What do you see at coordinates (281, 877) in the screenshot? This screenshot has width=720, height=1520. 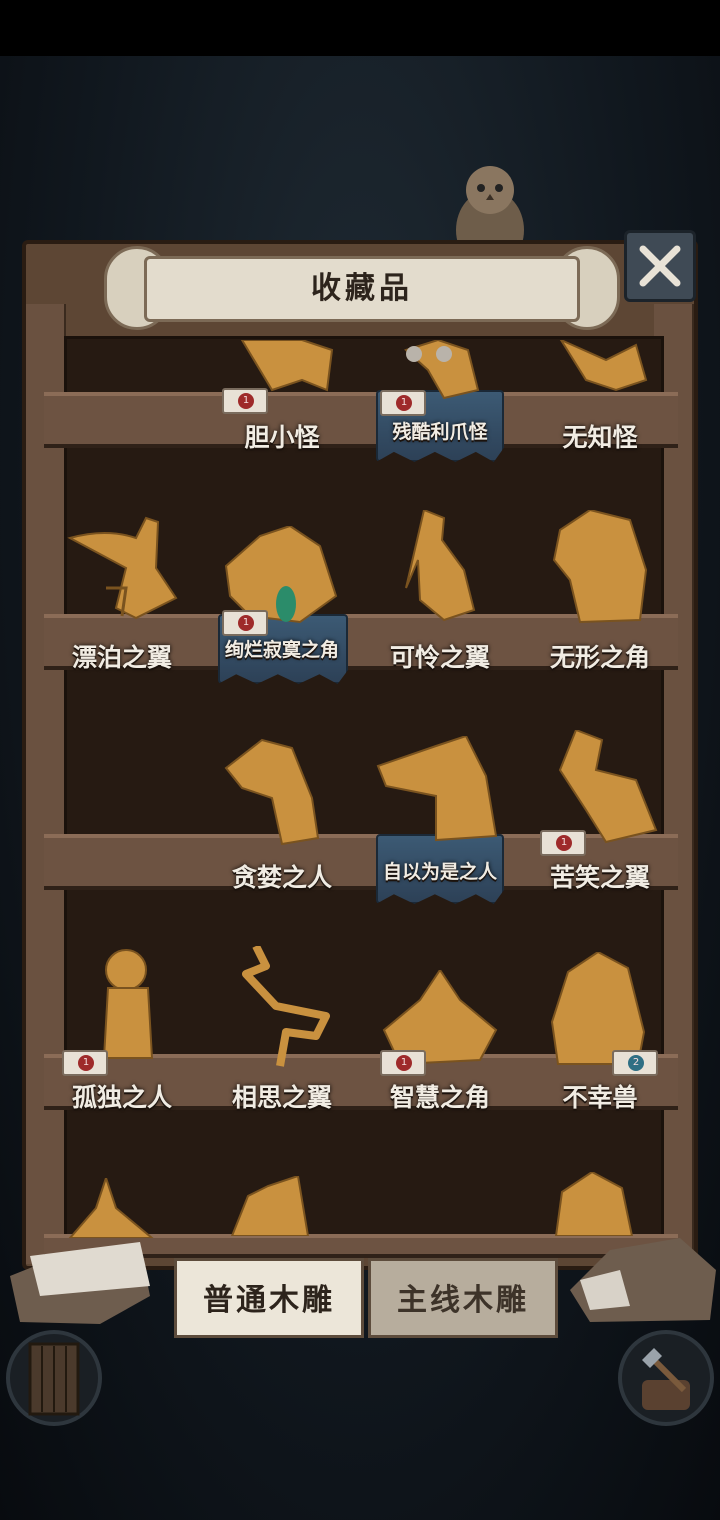 I see `item-label: 贪婪之人` at bounding box center [281, 877].